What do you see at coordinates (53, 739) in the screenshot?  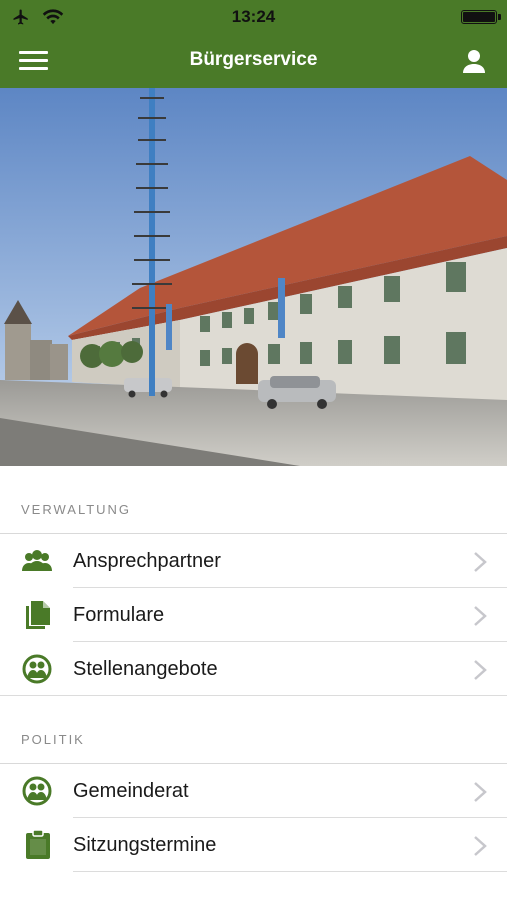 I see `section-header-politik: POLITIK` at bounding box center [53, 739].